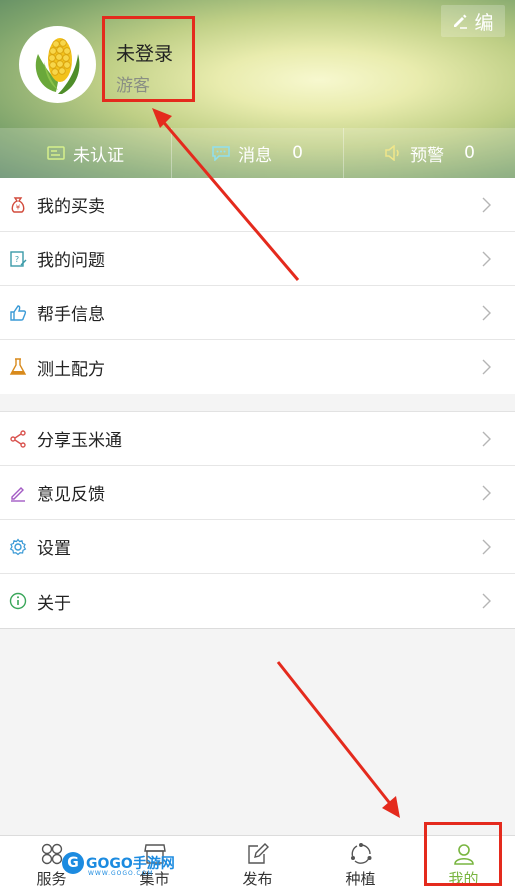 This screenshot has width=515, height=889. I want to click on tab-planting: 种植, so click(360, 862).